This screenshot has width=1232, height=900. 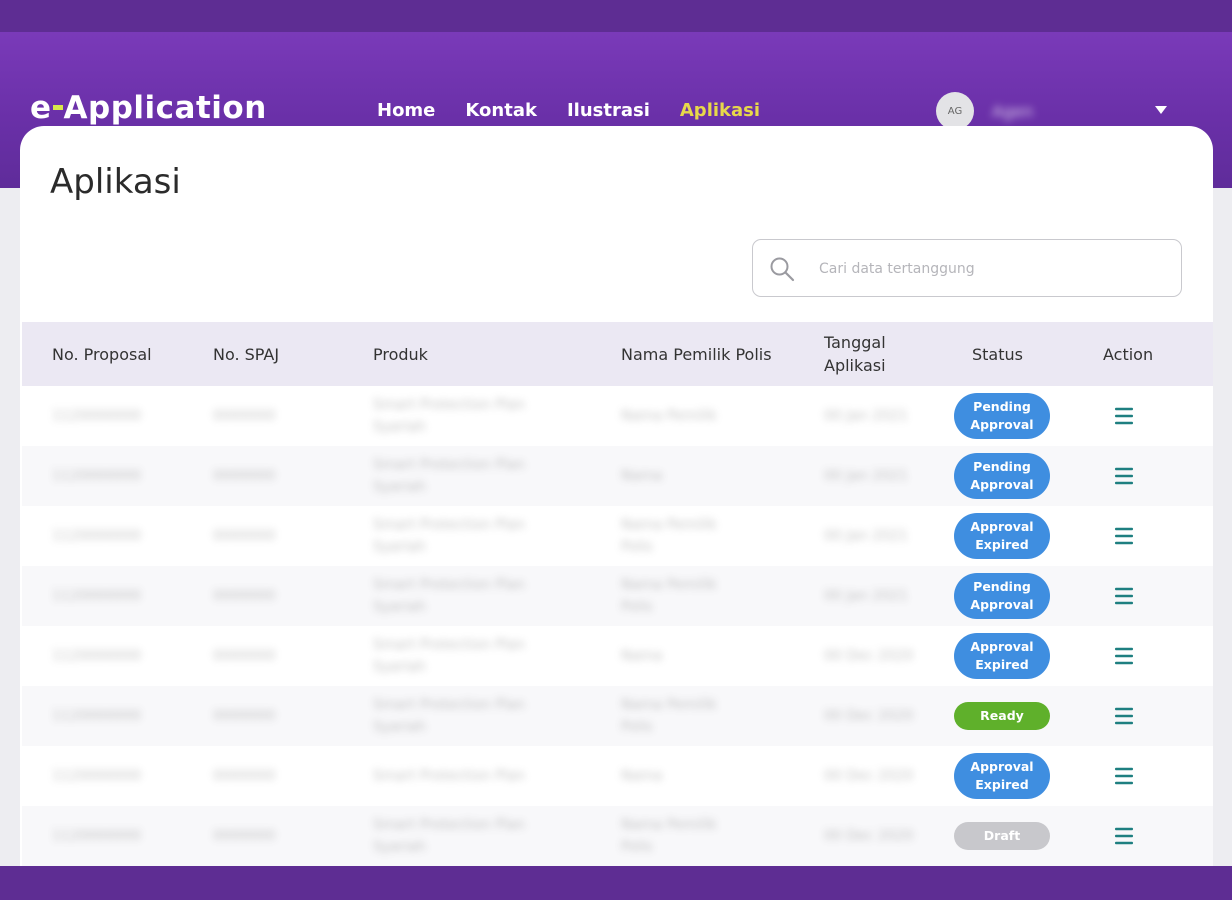 I want to click on header-produk: Produk, so click(x=400, y=354).